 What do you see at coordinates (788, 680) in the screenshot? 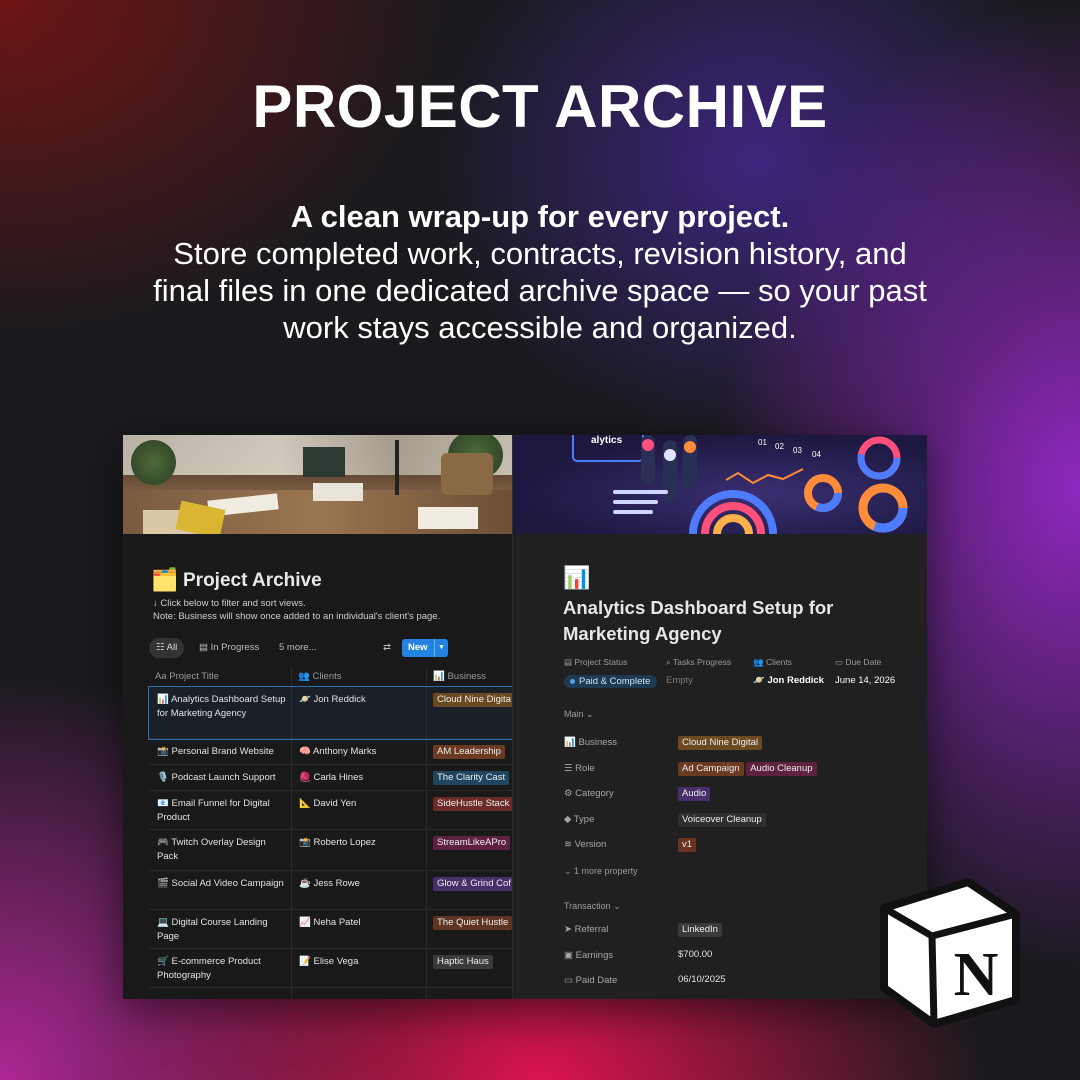
I see `client-value: 🪐 Jon Reddick` at bounding box center [788, 680].